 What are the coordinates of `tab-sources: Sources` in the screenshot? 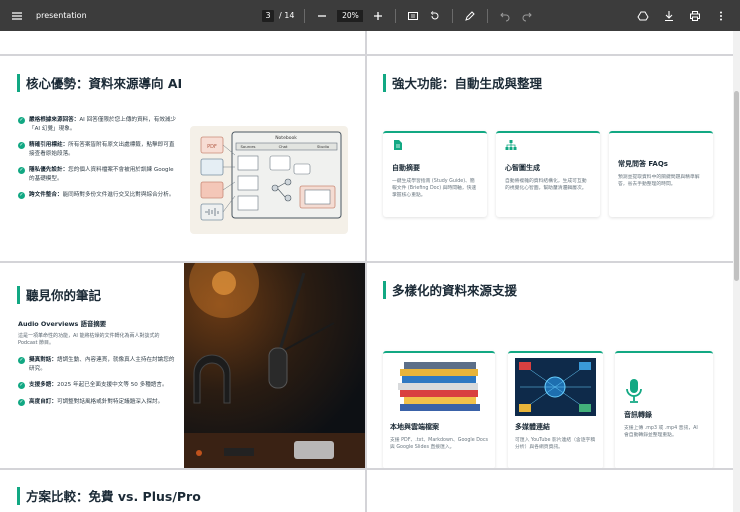 It's located at (247, 146).